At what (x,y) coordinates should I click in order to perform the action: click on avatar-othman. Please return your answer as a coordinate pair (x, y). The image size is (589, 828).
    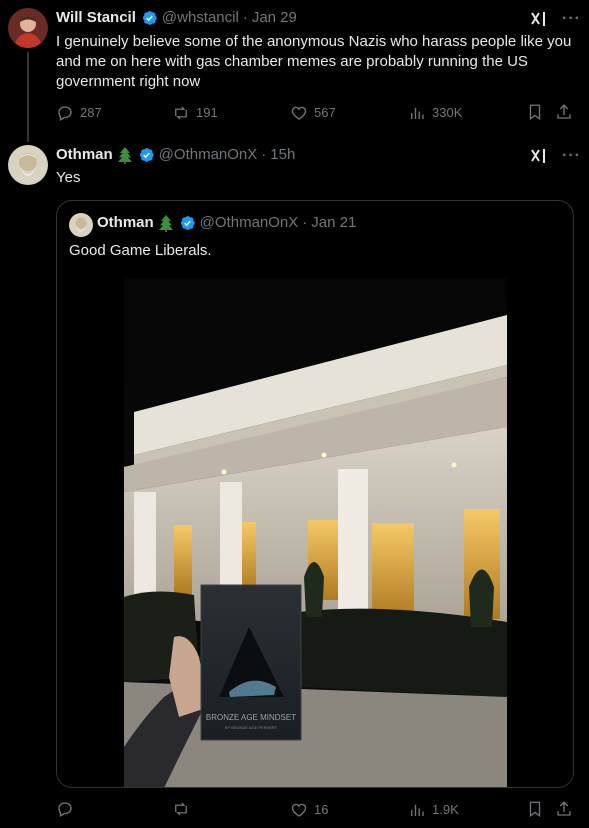
    Looking at the image, I should click on (28, 165).